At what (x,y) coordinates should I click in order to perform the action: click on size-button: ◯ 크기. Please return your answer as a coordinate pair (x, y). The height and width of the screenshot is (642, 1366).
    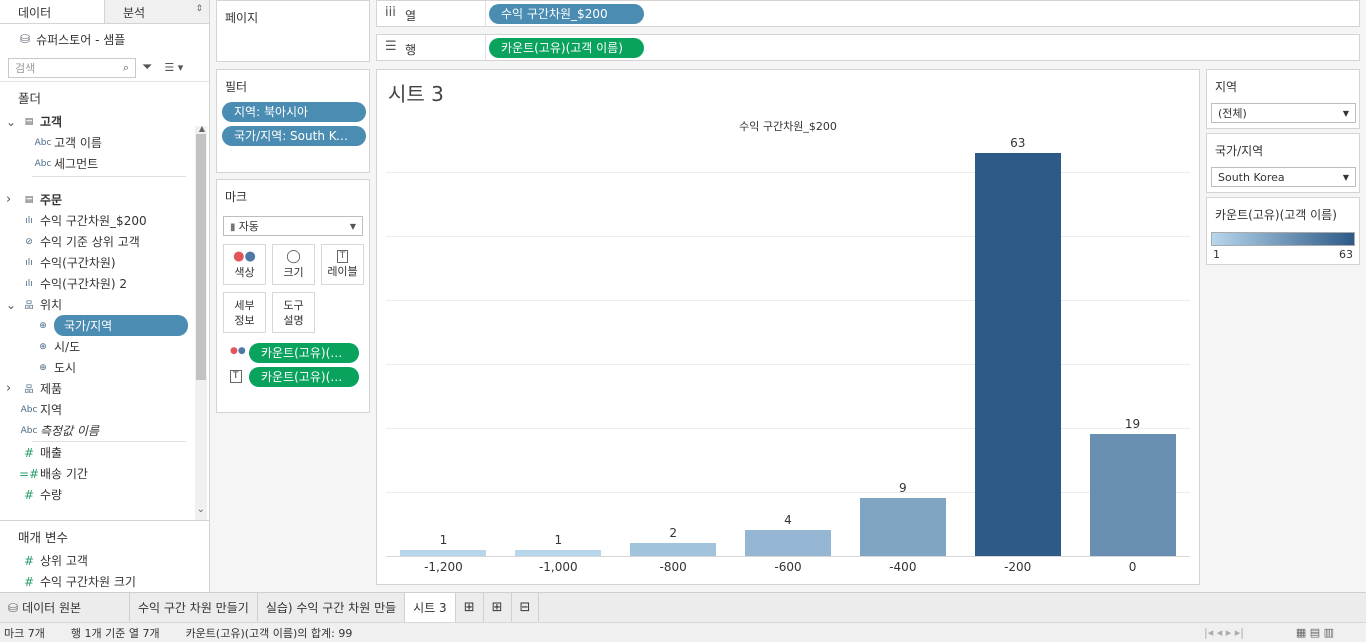
    Looking at the image, I should click on (293, 264).